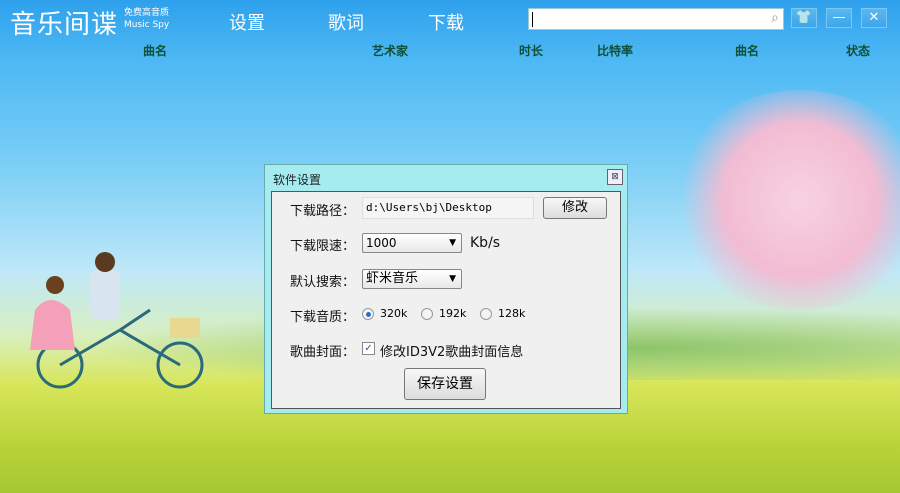 The width and height of the screenshot is (900, 493). I want to click on skin-button: 👕, so click(804, 18).